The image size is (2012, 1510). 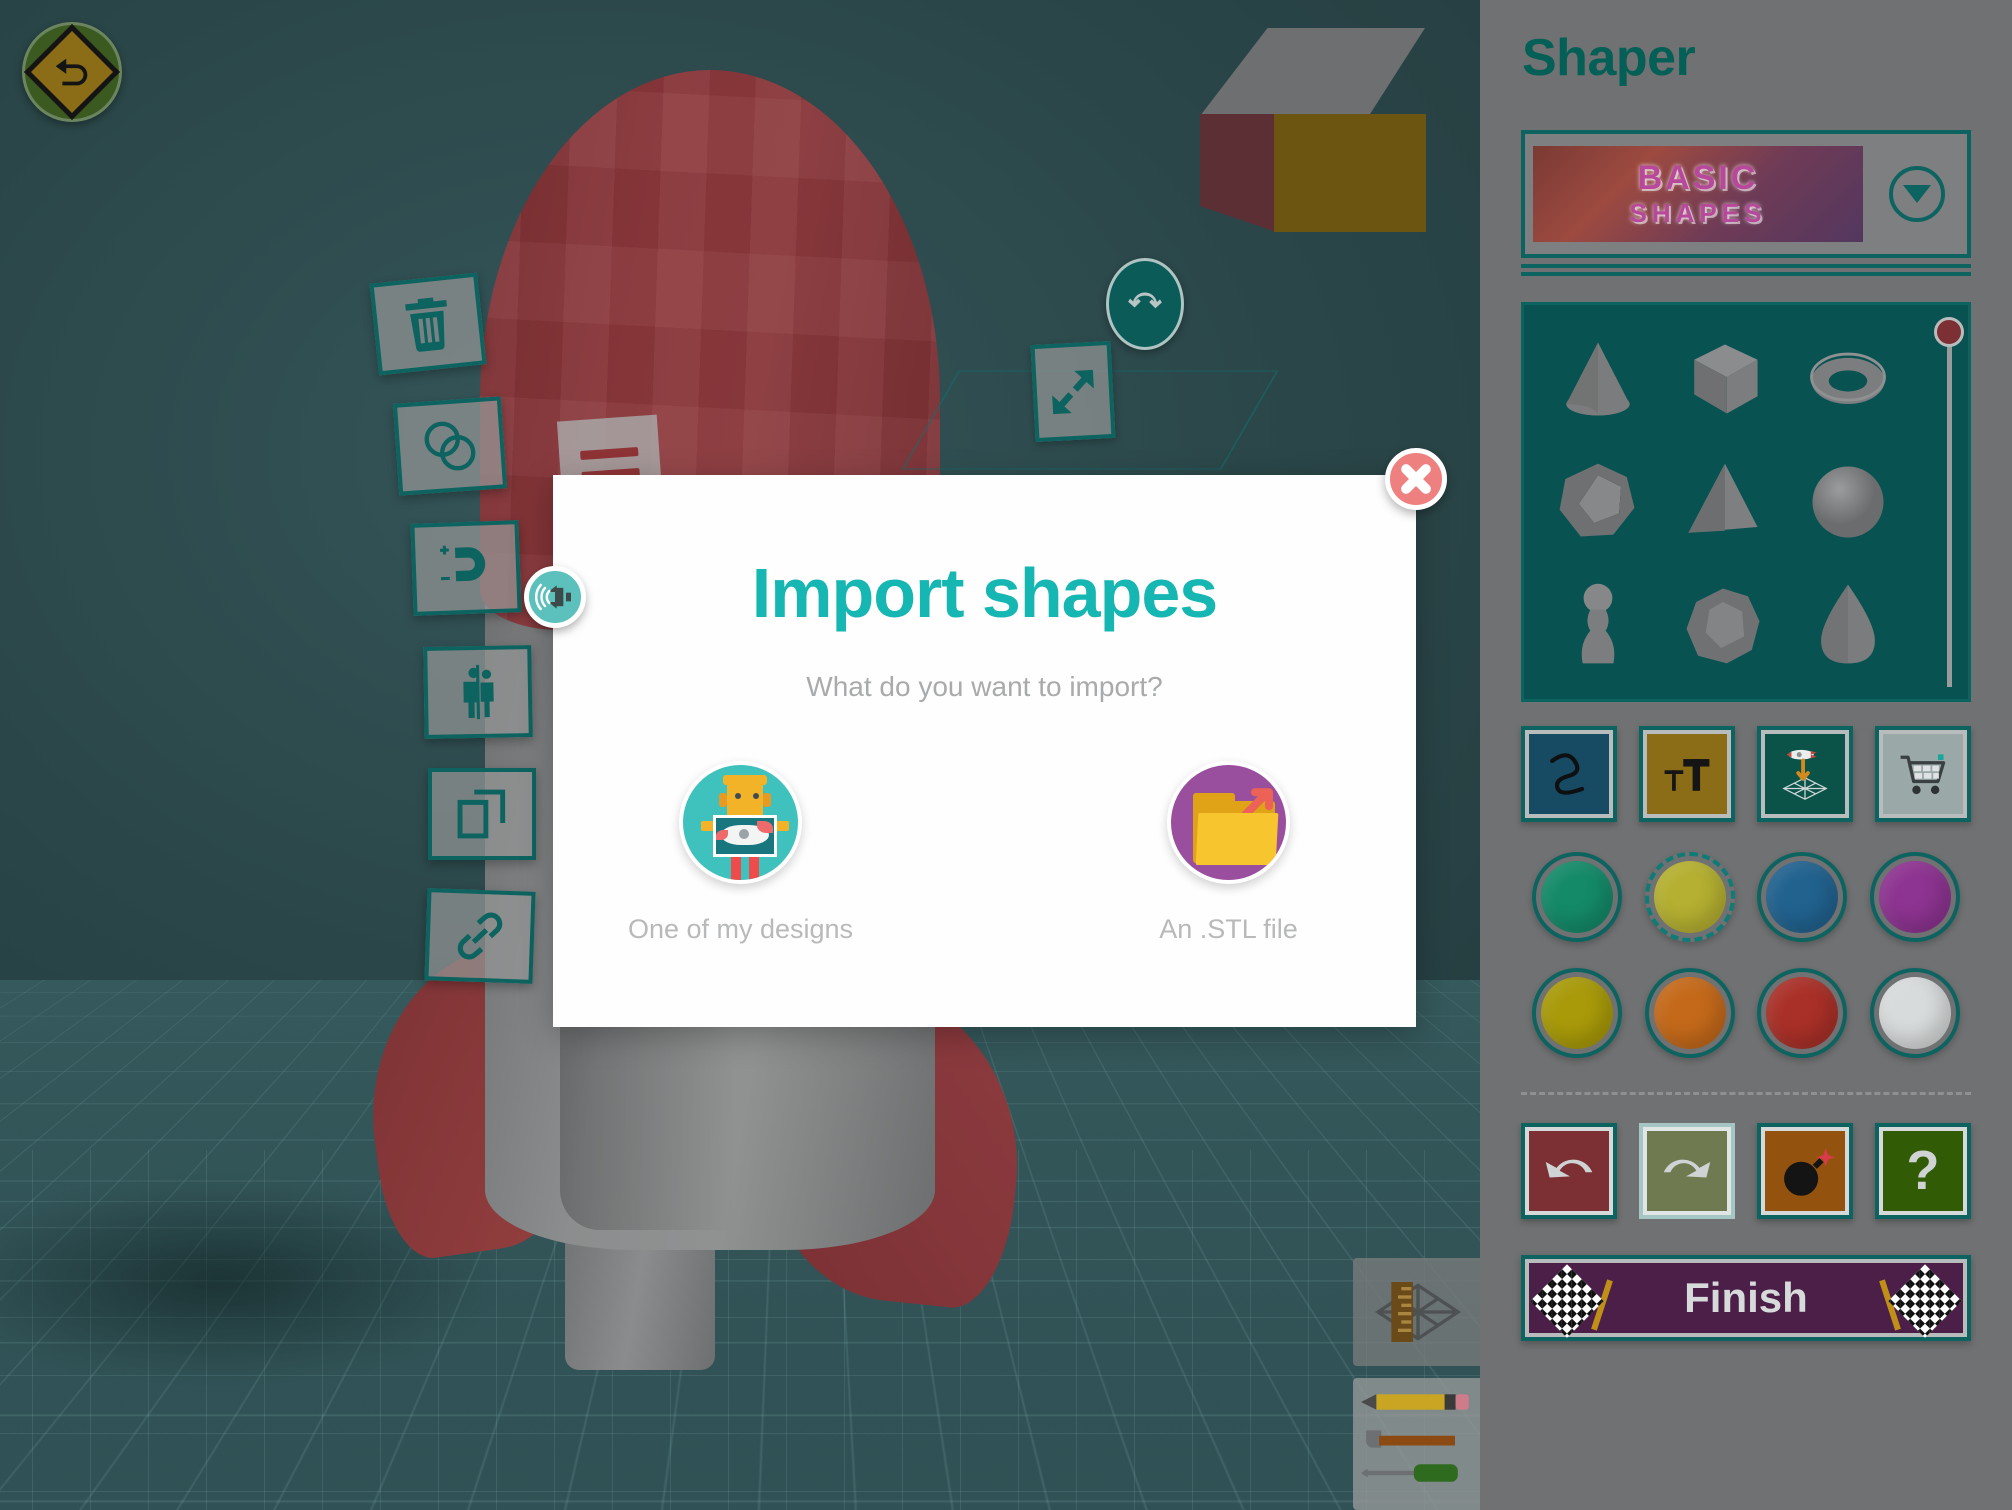 I want to click on undo-button, so click(x=1569, y=1171).